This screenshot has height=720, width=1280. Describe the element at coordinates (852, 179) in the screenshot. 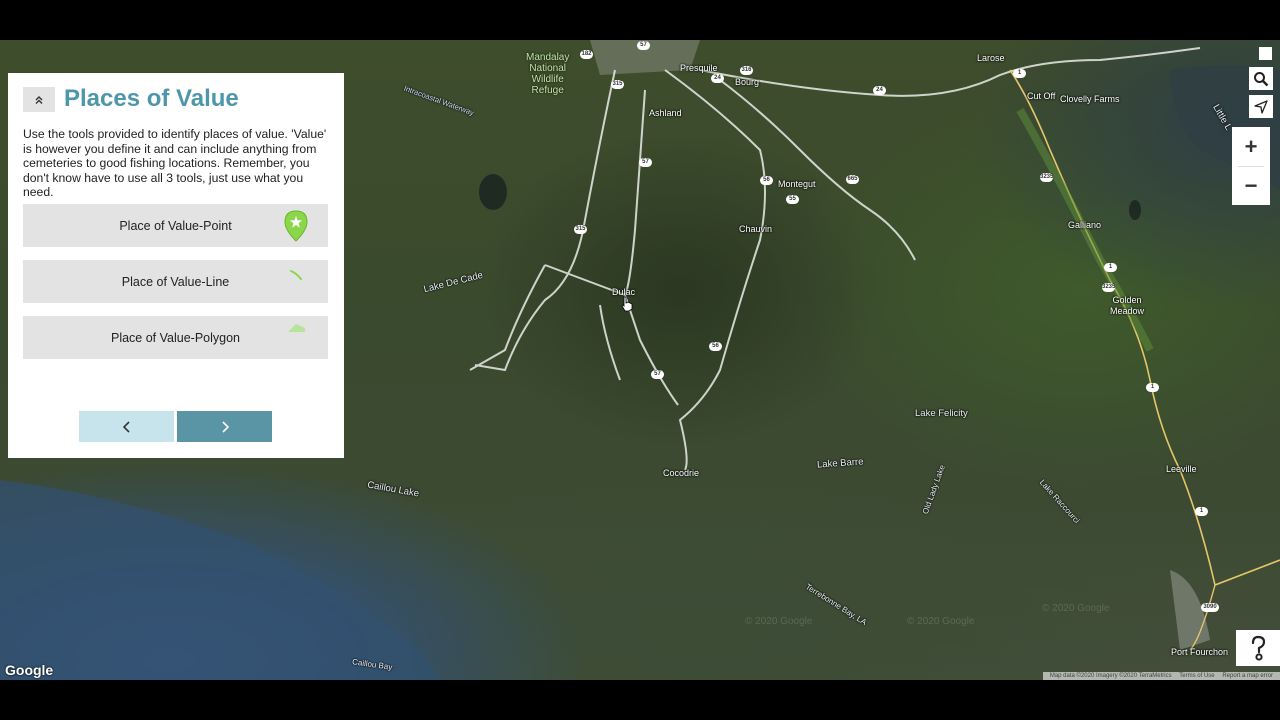

I see `route-shield: 665` at that location.